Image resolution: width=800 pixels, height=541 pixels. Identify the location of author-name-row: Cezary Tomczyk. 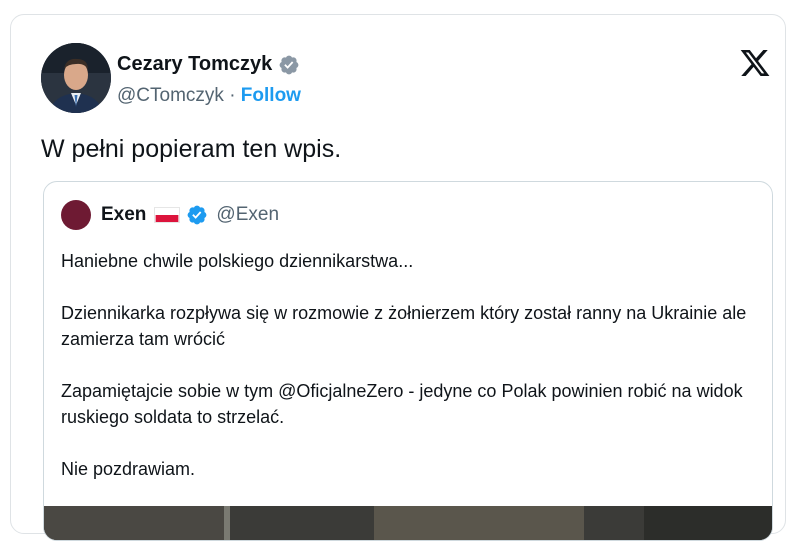
(208, 64).